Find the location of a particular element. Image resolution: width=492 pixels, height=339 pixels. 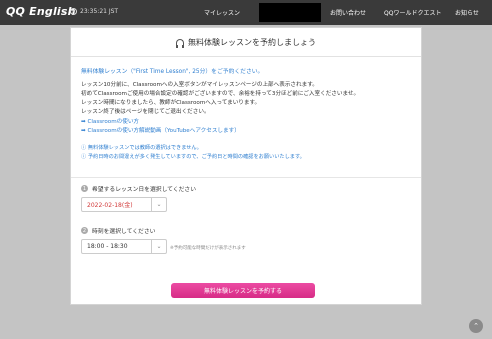

step2-label: 2 時刻を選択してください is located at coordinates (118, 230).